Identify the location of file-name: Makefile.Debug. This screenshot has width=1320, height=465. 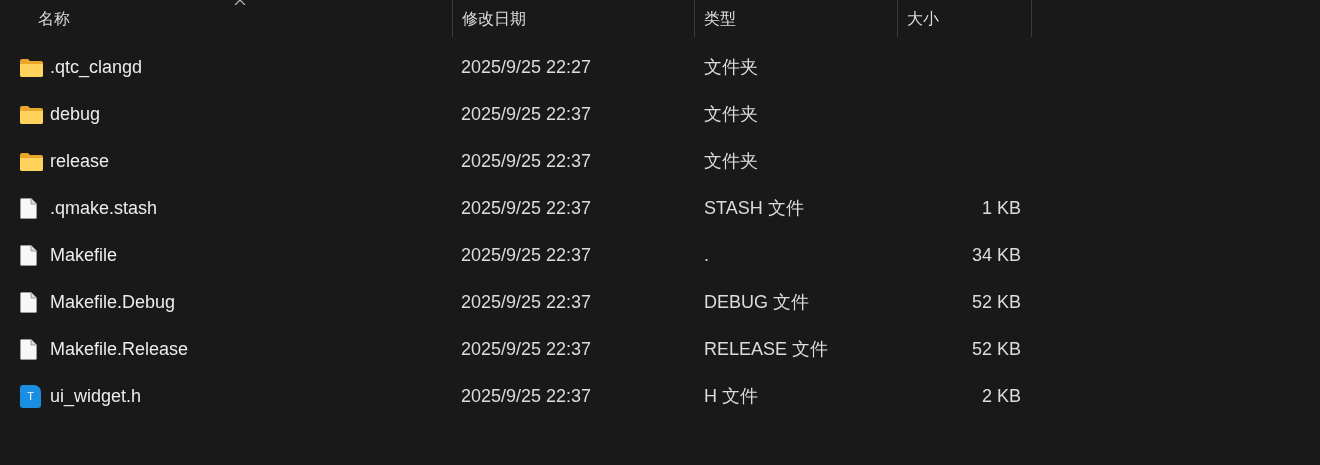
(113, 302).